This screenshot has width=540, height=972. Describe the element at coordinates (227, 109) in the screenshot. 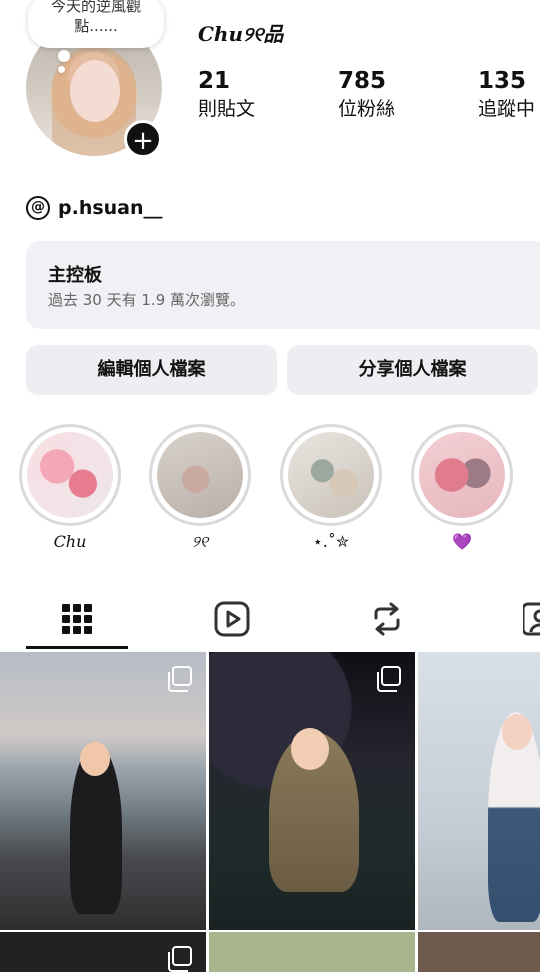

I see `stat-posts-label: 則貼文` at that location.